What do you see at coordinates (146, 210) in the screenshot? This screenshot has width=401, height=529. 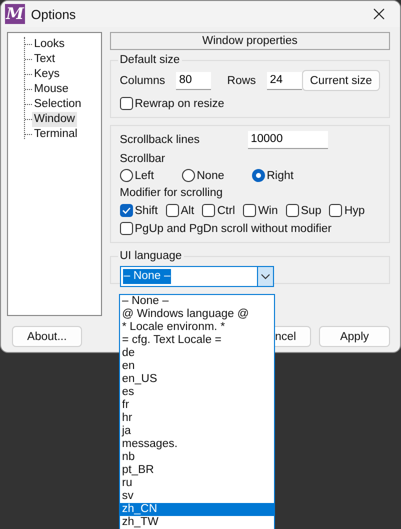 I see `checkbox-label: Shift` at bounding box center [146, 210].